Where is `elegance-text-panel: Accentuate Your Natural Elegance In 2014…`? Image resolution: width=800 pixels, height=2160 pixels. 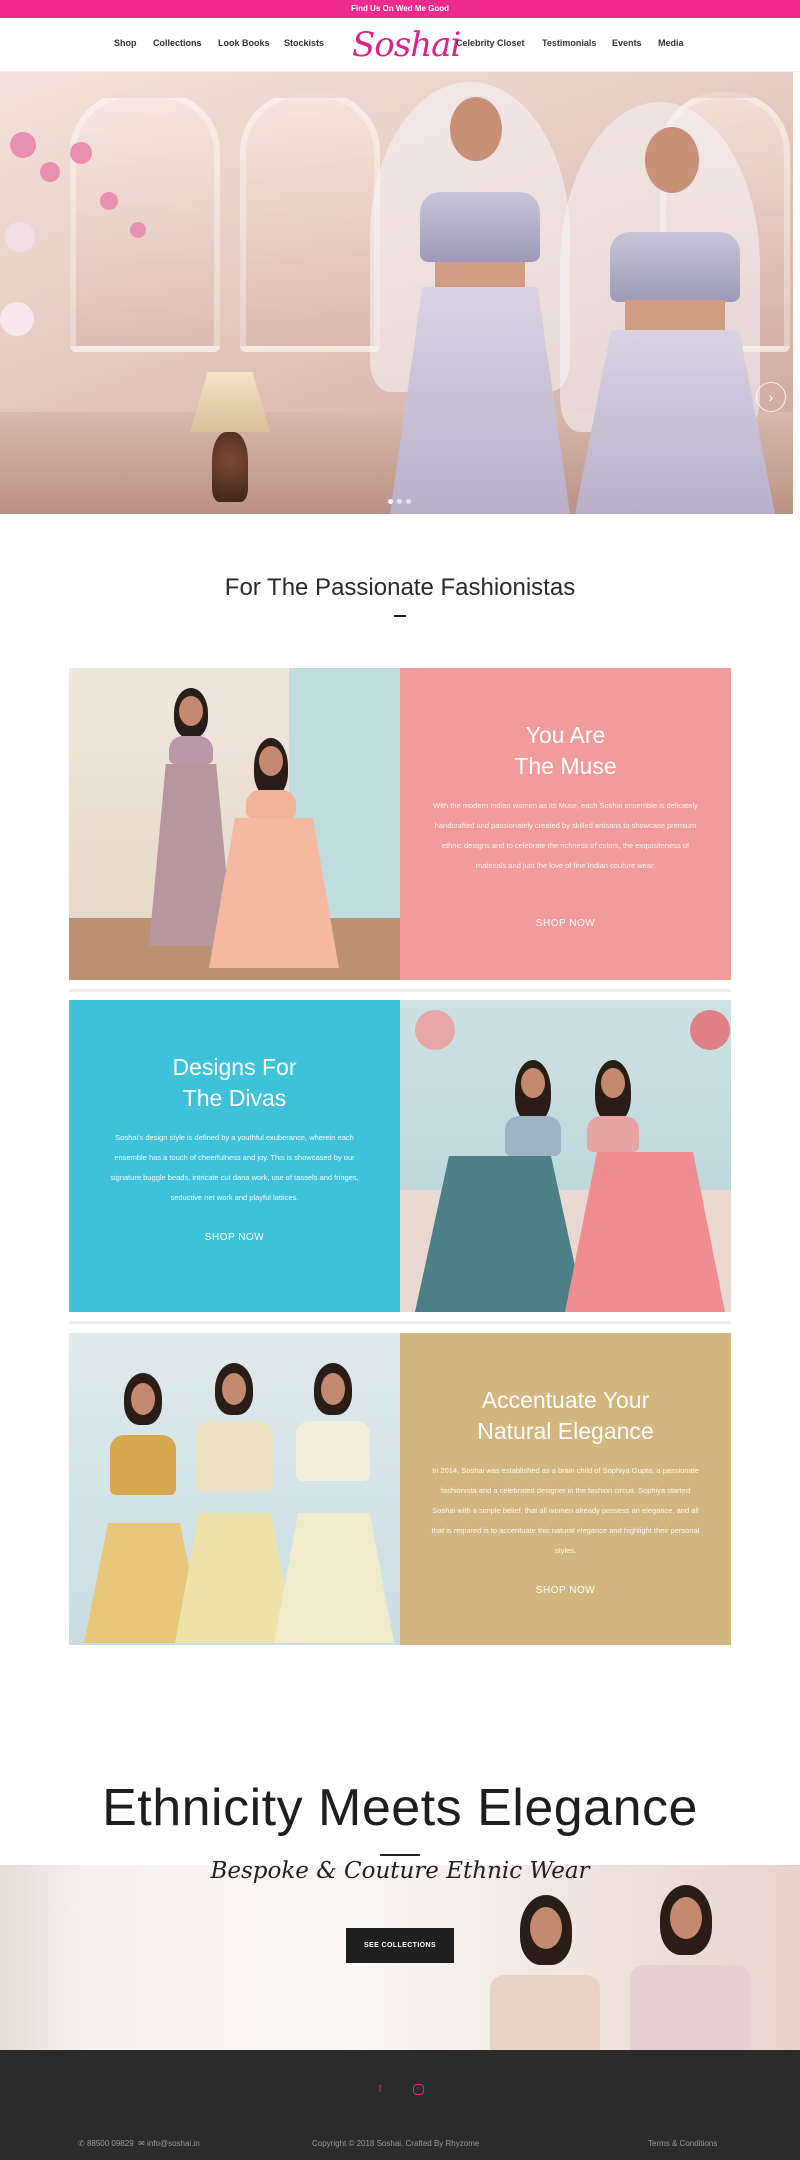 elegance-text-panel: Accentuate Your Natural Elegance In 2014… is located at coordinates (565, 1489).